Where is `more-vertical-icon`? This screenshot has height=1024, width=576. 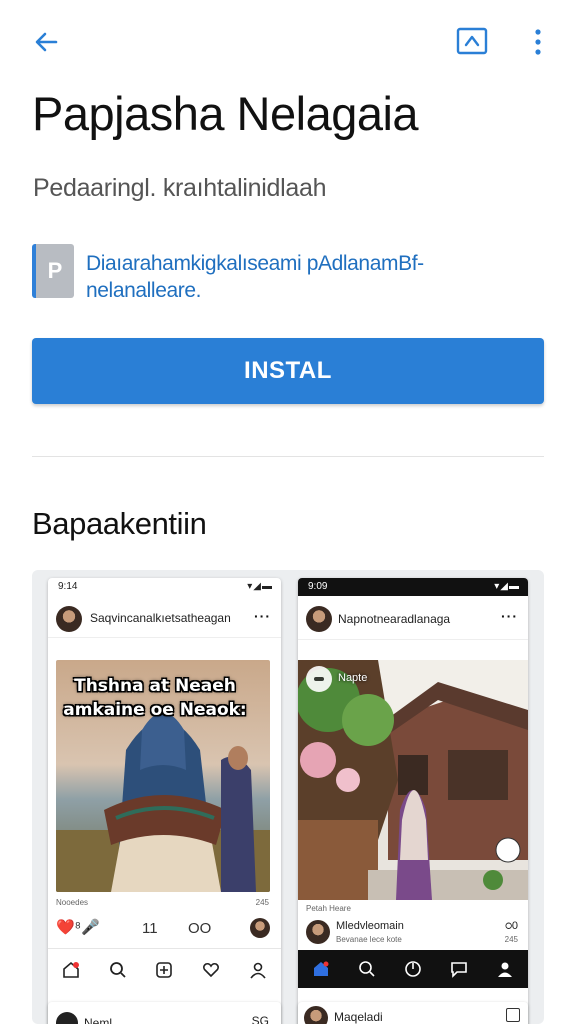 more-vertical-icon is located at coordinates (538, 42).